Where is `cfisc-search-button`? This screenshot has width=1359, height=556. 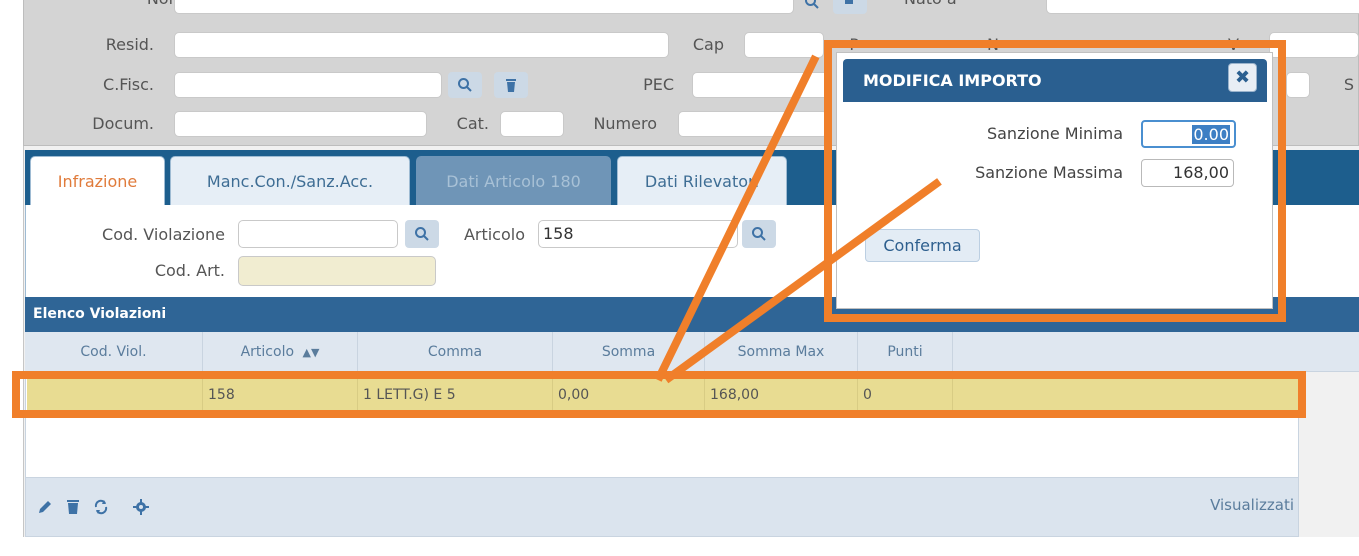
cfisc-search-button is located at coordinates (465, 85).